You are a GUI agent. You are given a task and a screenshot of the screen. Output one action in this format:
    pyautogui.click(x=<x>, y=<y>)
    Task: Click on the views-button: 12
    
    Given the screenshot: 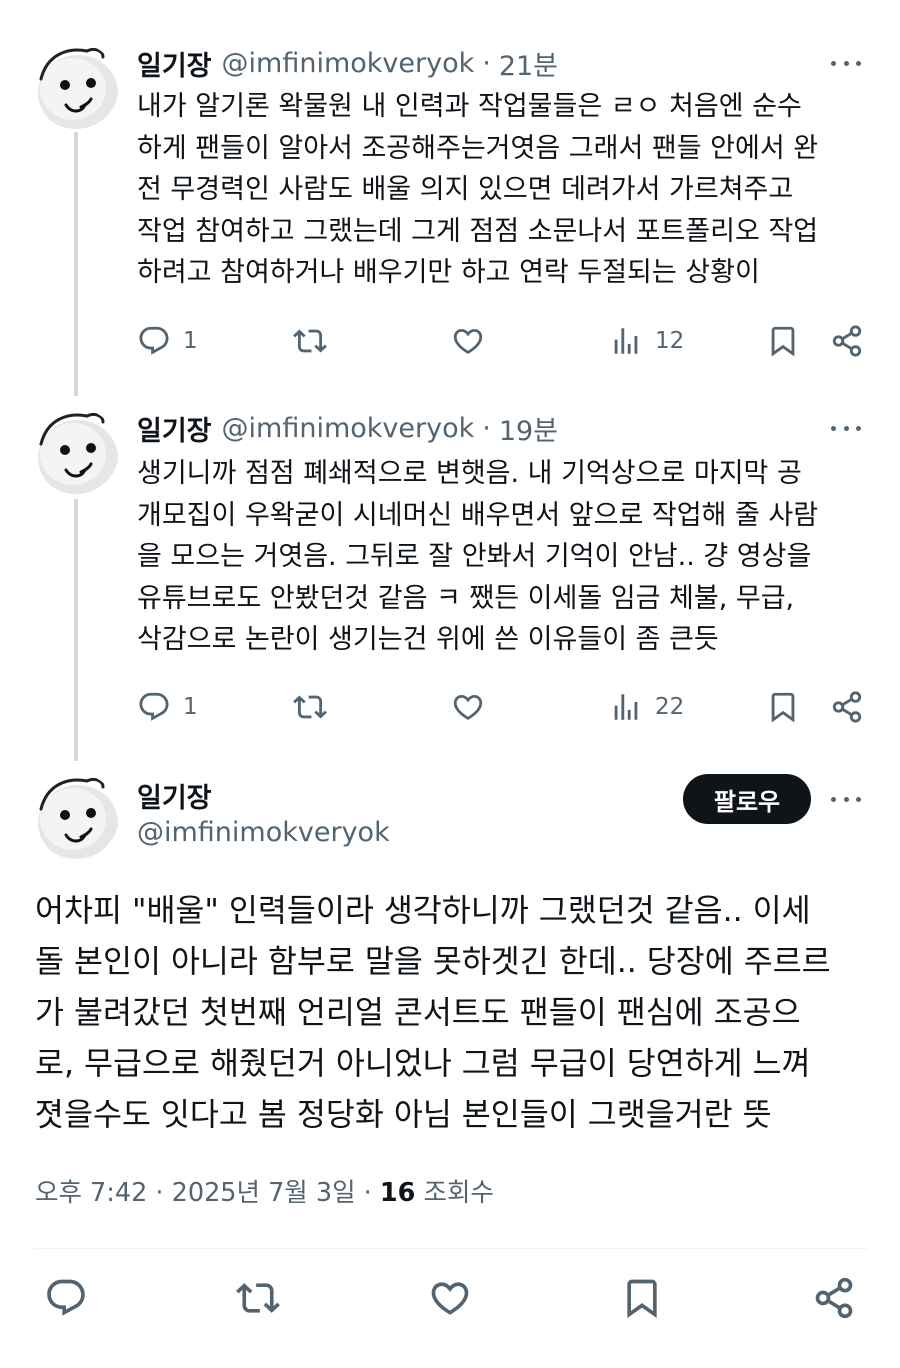 What is the action you would take?
    pyautogui.click(x=646, y=341)
    